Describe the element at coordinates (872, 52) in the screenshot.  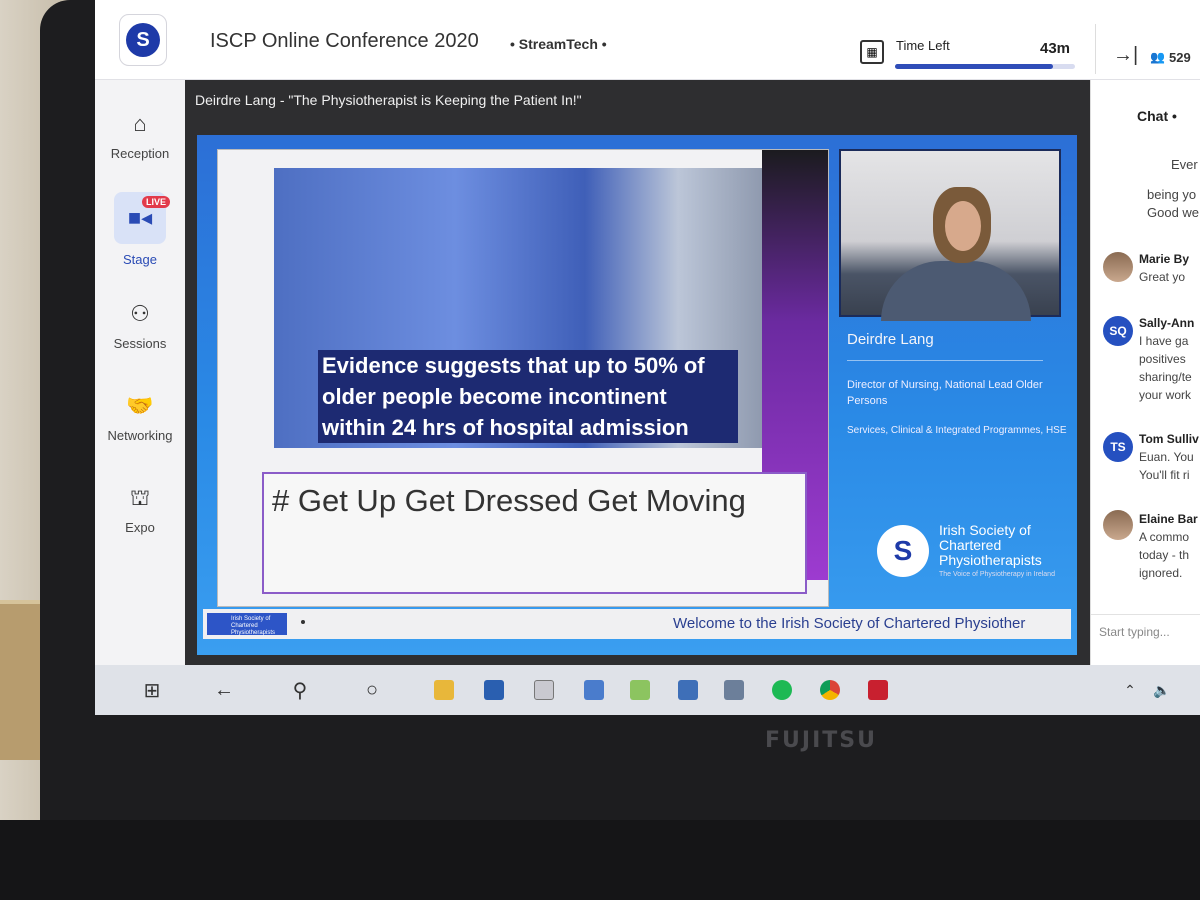
I see `calendar-icon: ▦` at that location.